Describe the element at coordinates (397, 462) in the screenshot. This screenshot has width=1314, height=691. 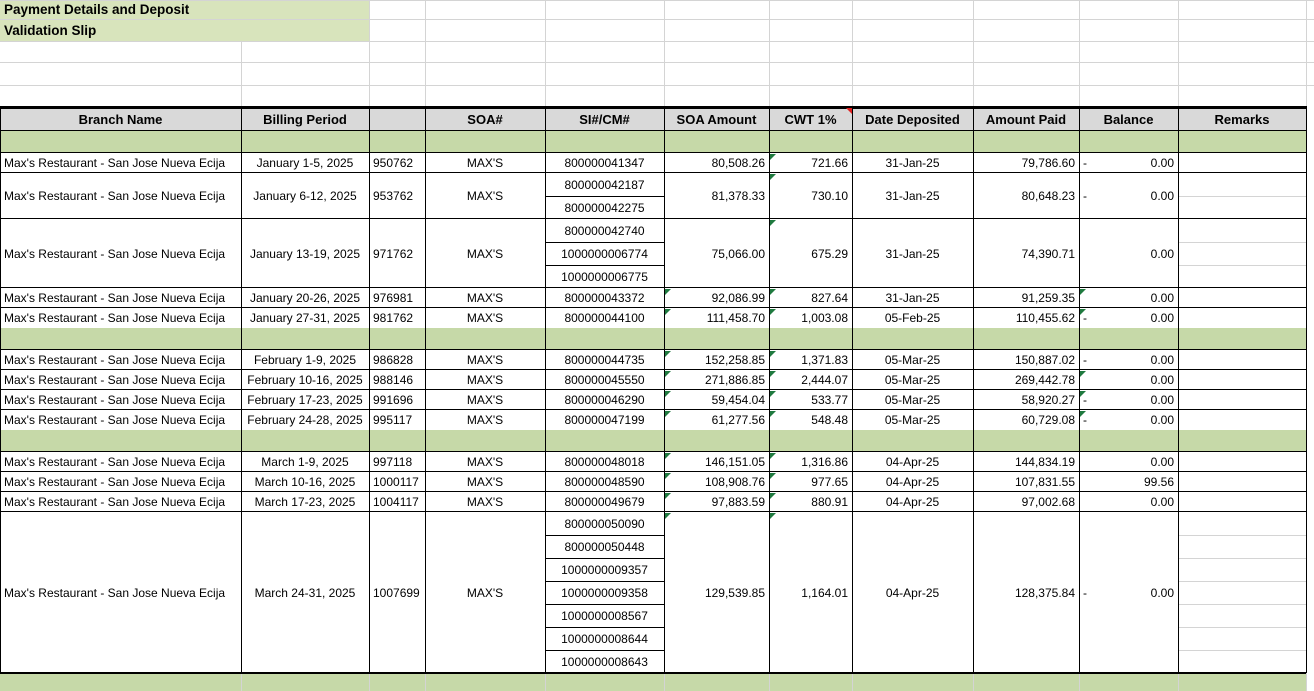
I see `cell-num: 997118` at that location.